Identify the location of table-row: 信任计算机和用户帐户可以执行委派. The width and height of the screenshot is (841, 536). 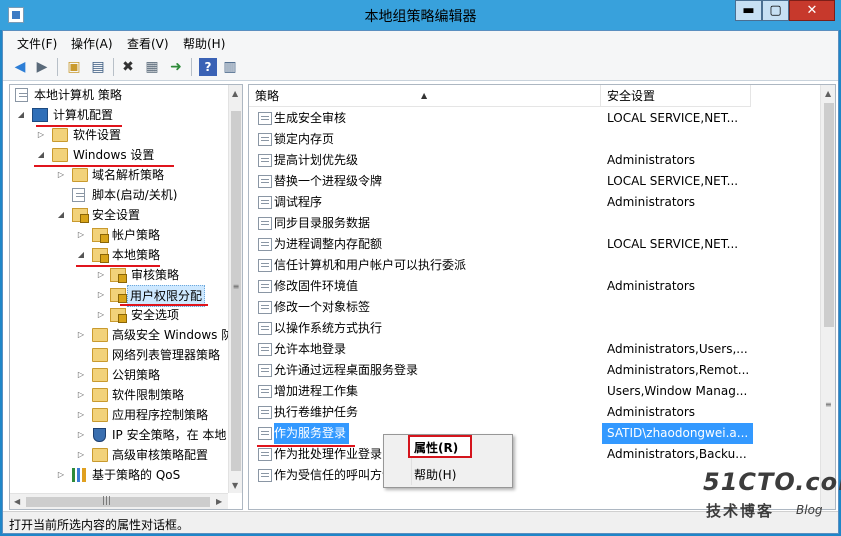
(534, 265).